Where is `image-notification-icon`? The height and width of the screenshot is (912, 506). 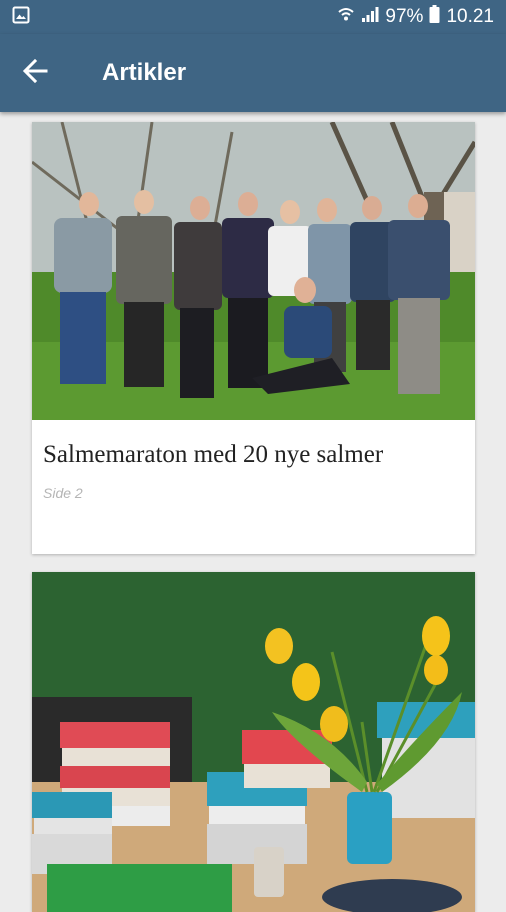
image-notification-icon is located at coordinates (21, 17).